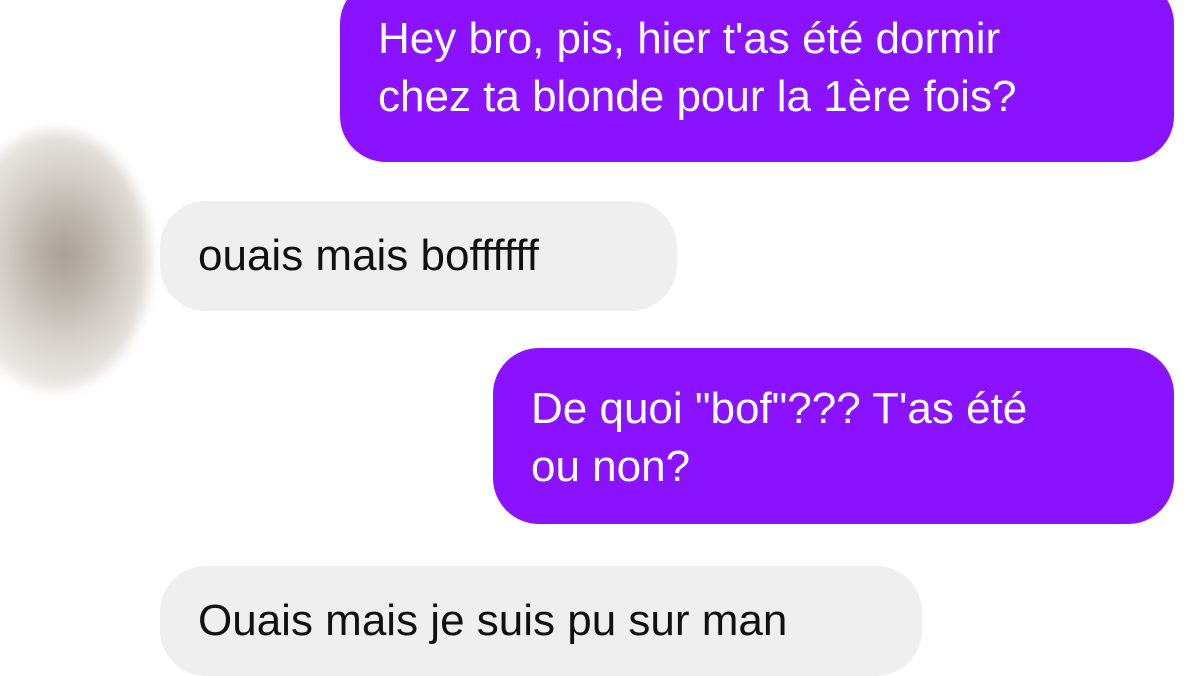 This screenshot has height=676, width=1200. I want to click on message-text-line: Ouais mais je suis pu sur man, so click(493, 620).